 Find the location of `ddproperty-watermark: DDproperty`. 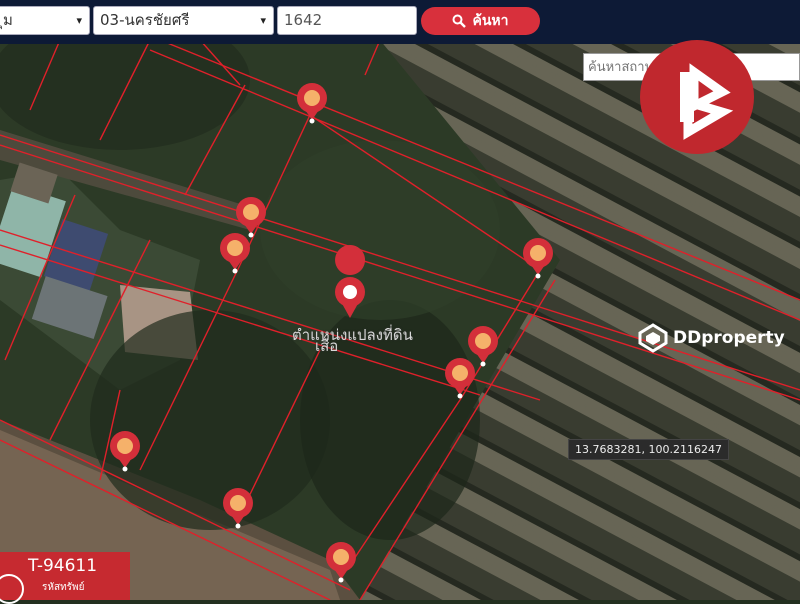

ddproperty-watermark: DDproperty is located at coordinates (711, 338).